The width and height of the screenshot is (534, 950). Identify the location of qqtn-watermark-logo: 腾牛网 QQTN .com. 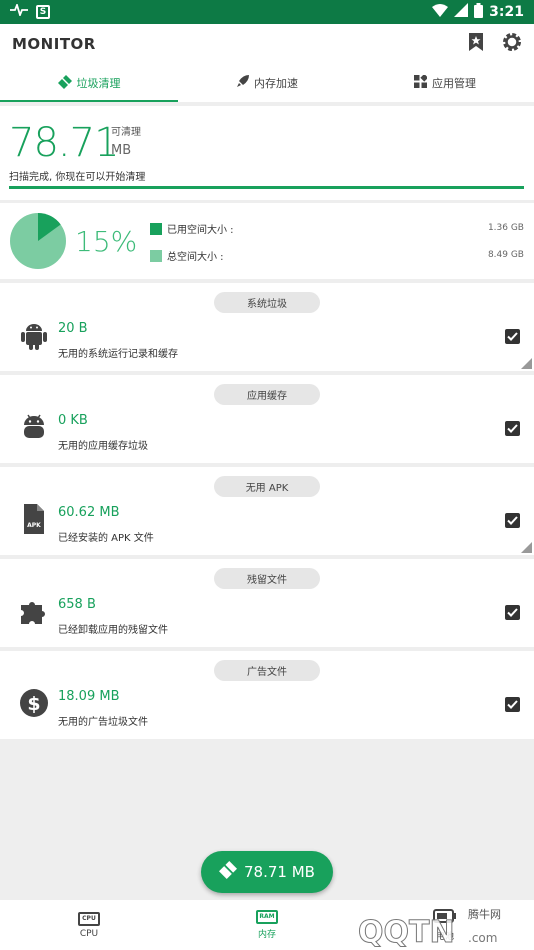
(430, 927).